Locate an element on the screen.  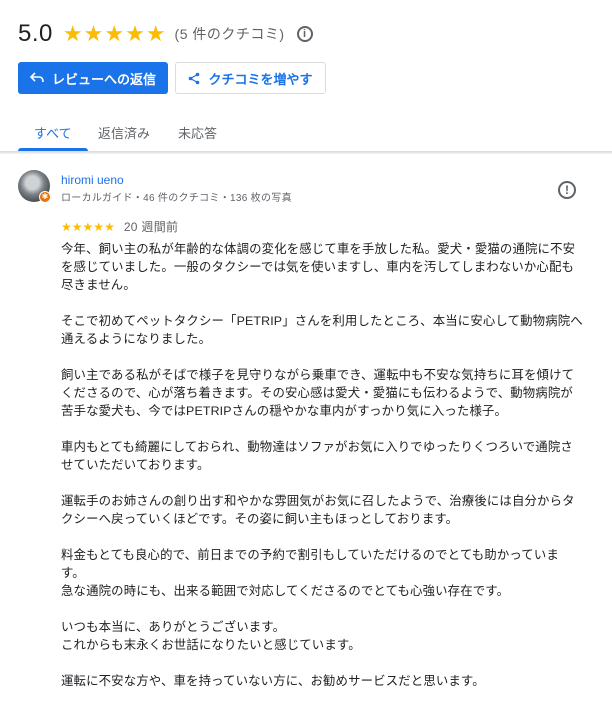
reply-button-label: レビューへの返信 is located at coordinates (103, 79).